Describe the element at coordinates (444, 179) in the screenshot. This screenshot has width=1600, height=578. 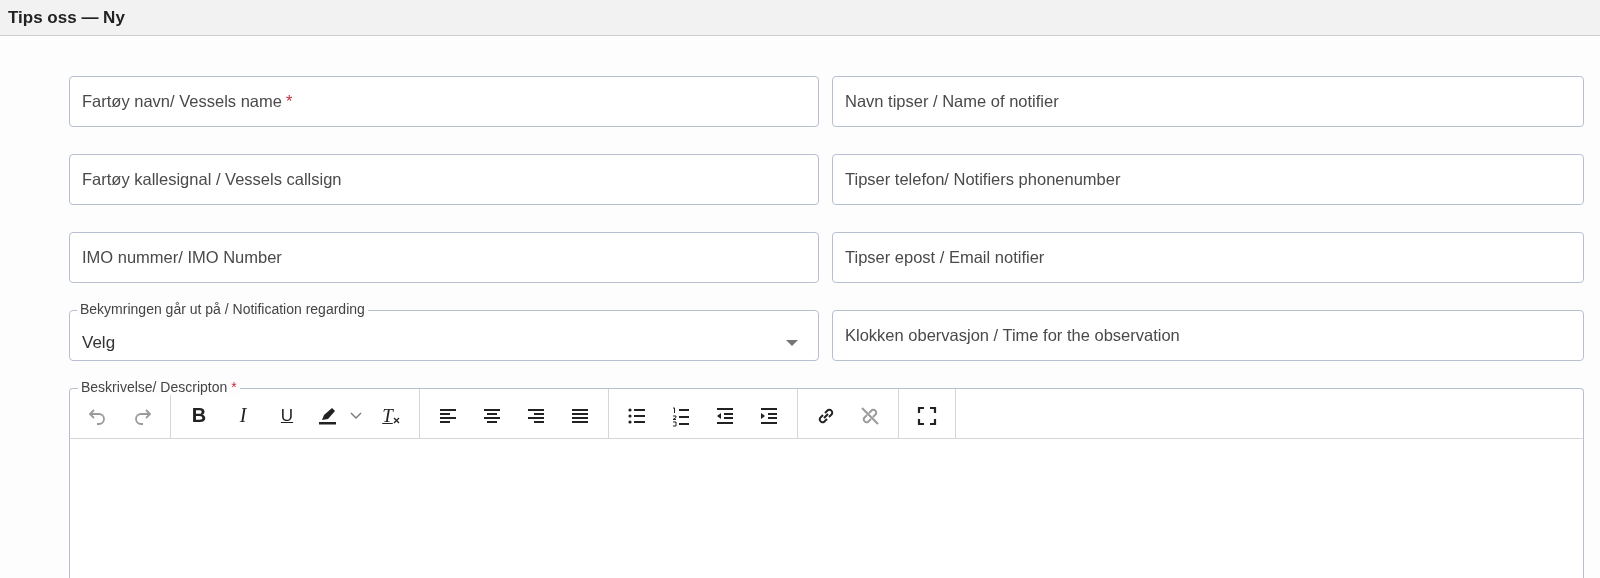
I see `input-field: Fartøy kallesignal / Vessels callsign` at that location.